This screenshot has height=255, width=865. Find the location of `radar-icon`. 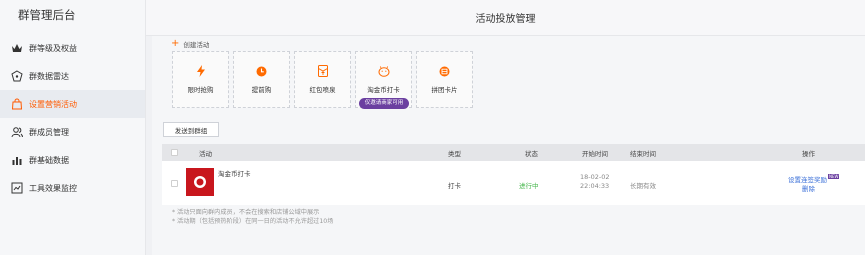

radar-icon is located at coordinates (17, 76).